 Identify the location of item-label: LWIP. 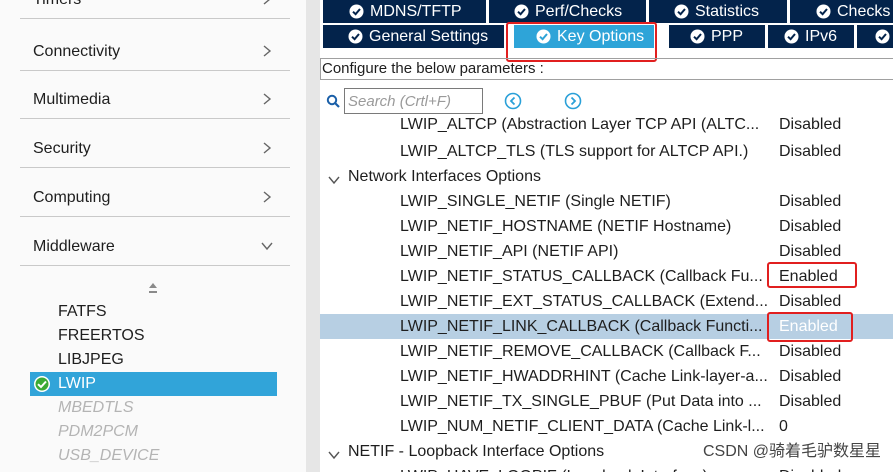
(77, 383).